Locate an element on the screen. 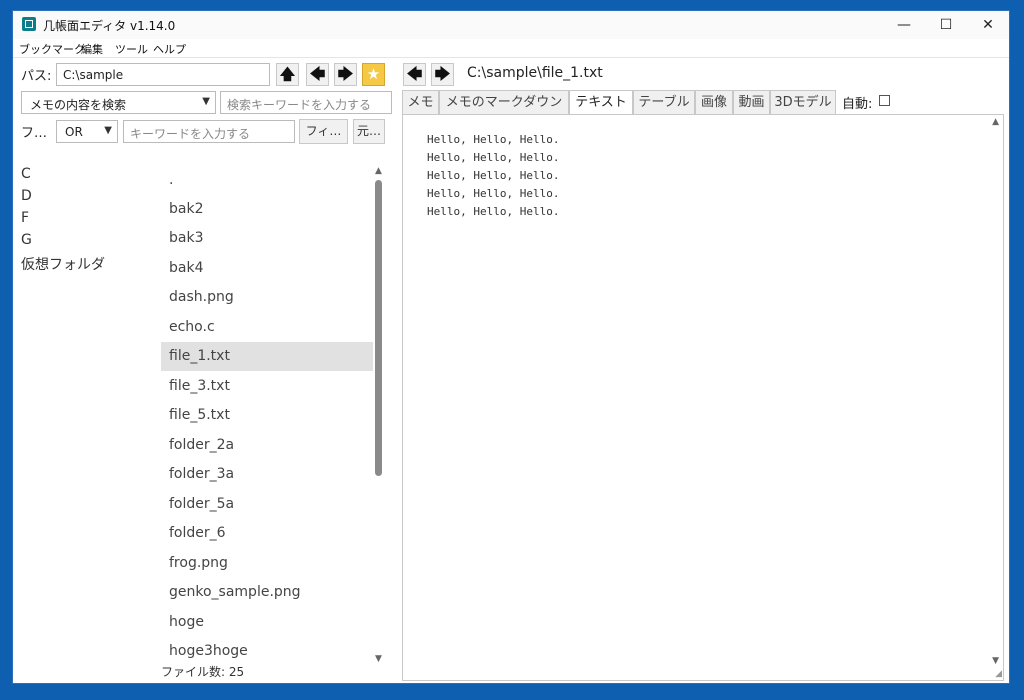  menu-bar: ブックマーク 編集 ツール ヘルプ is located at coordinates (511, 48).